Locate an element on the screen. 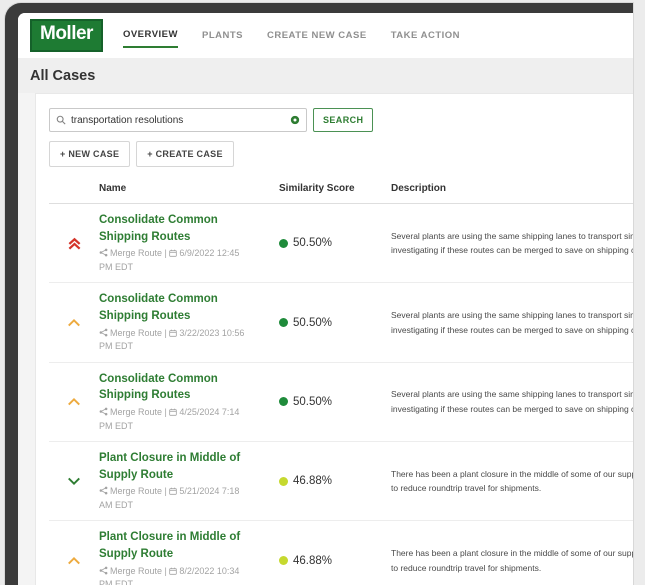  search-button: SEARCH is located at coordinates (343, 120).